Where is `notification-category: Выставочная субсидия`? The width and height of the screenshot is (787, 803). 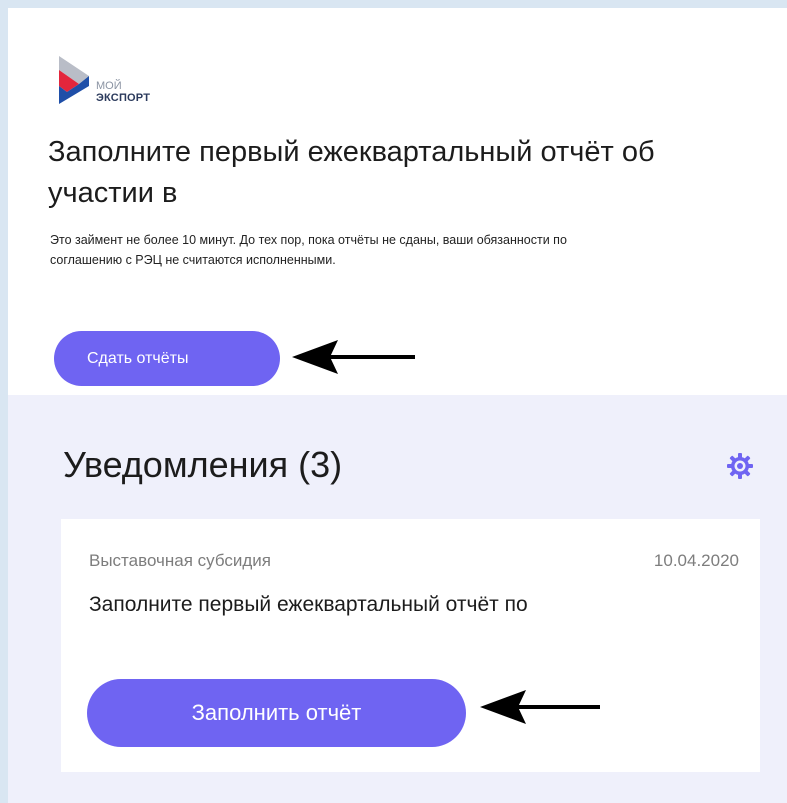 notification-category: Выставочная субсидия is located at coordinates (180, 560).